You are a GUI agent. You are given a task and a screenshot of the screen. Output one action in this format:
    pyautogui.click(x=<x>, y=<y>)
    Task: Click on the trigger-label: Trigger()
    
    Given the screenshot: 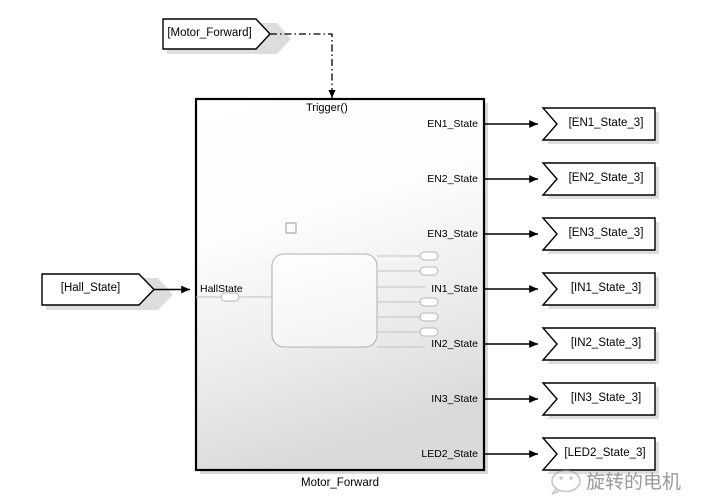 What is the action you would take?
    pyautogui.click(x=327, y=108)
    